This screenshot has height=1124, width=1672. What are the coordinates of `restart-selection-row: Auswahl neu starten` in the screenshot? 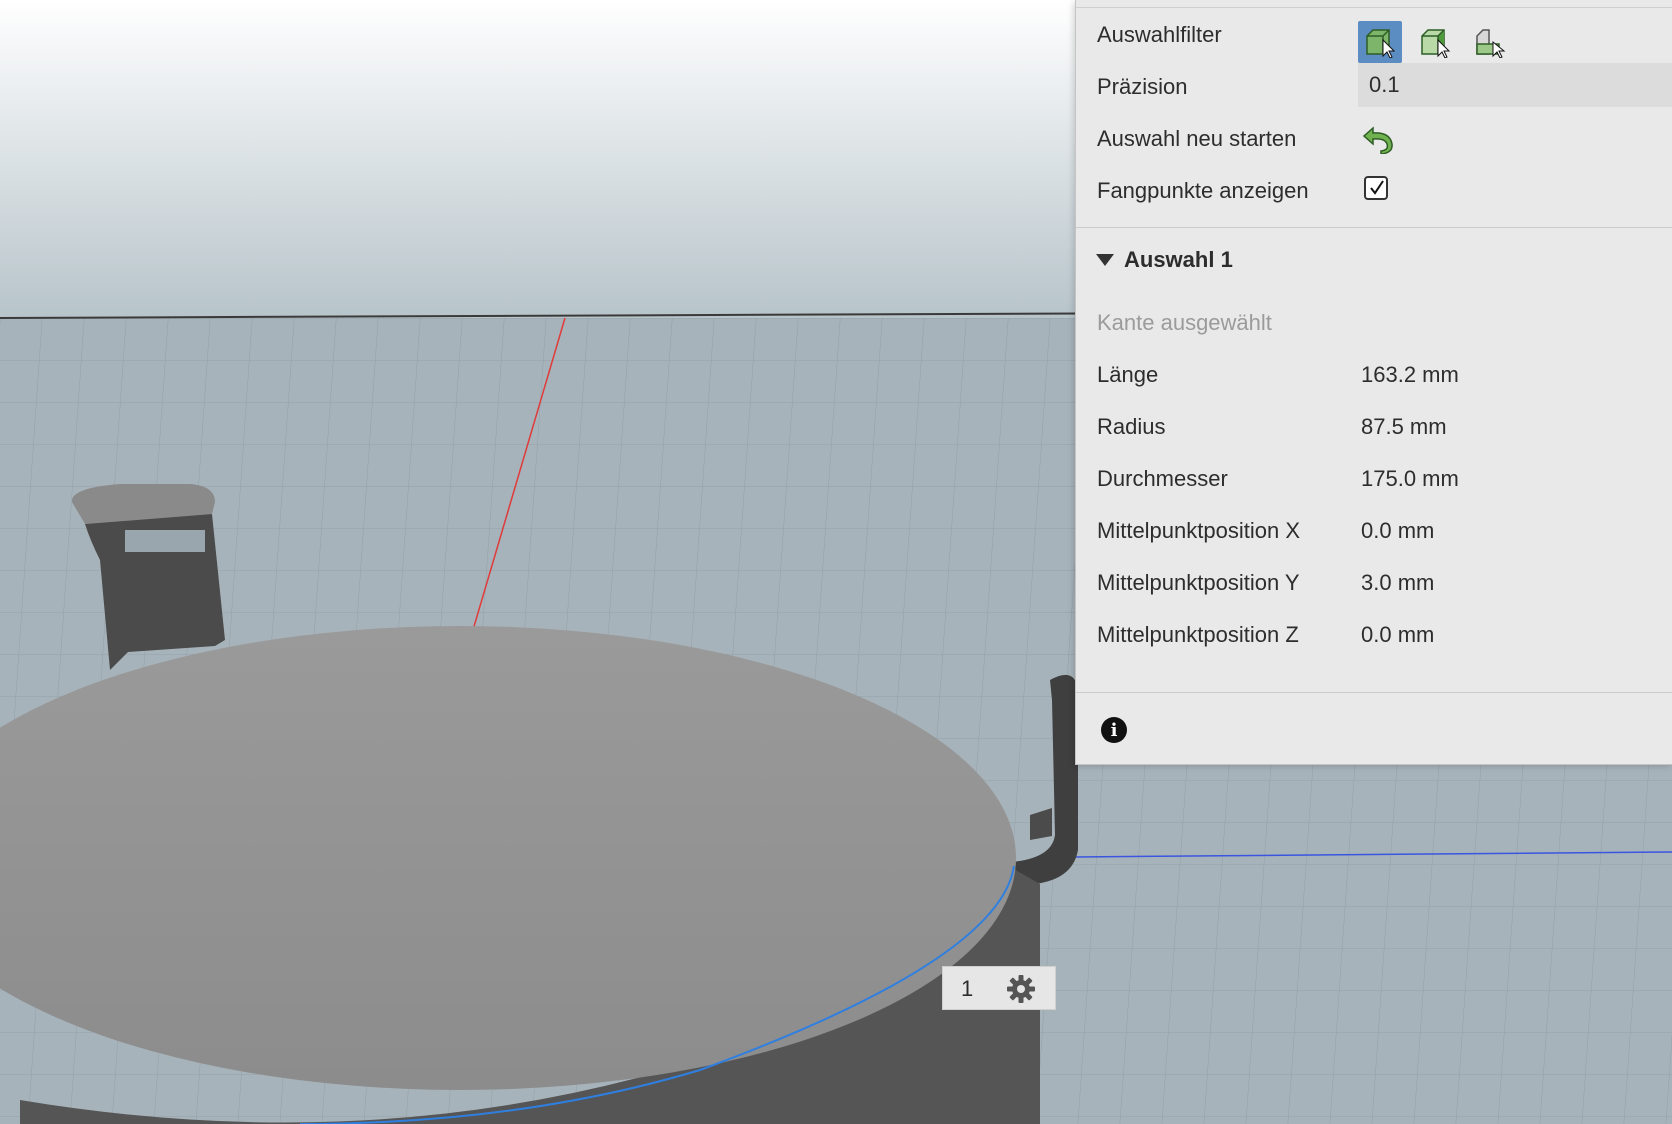 It's located at (1374, 138).